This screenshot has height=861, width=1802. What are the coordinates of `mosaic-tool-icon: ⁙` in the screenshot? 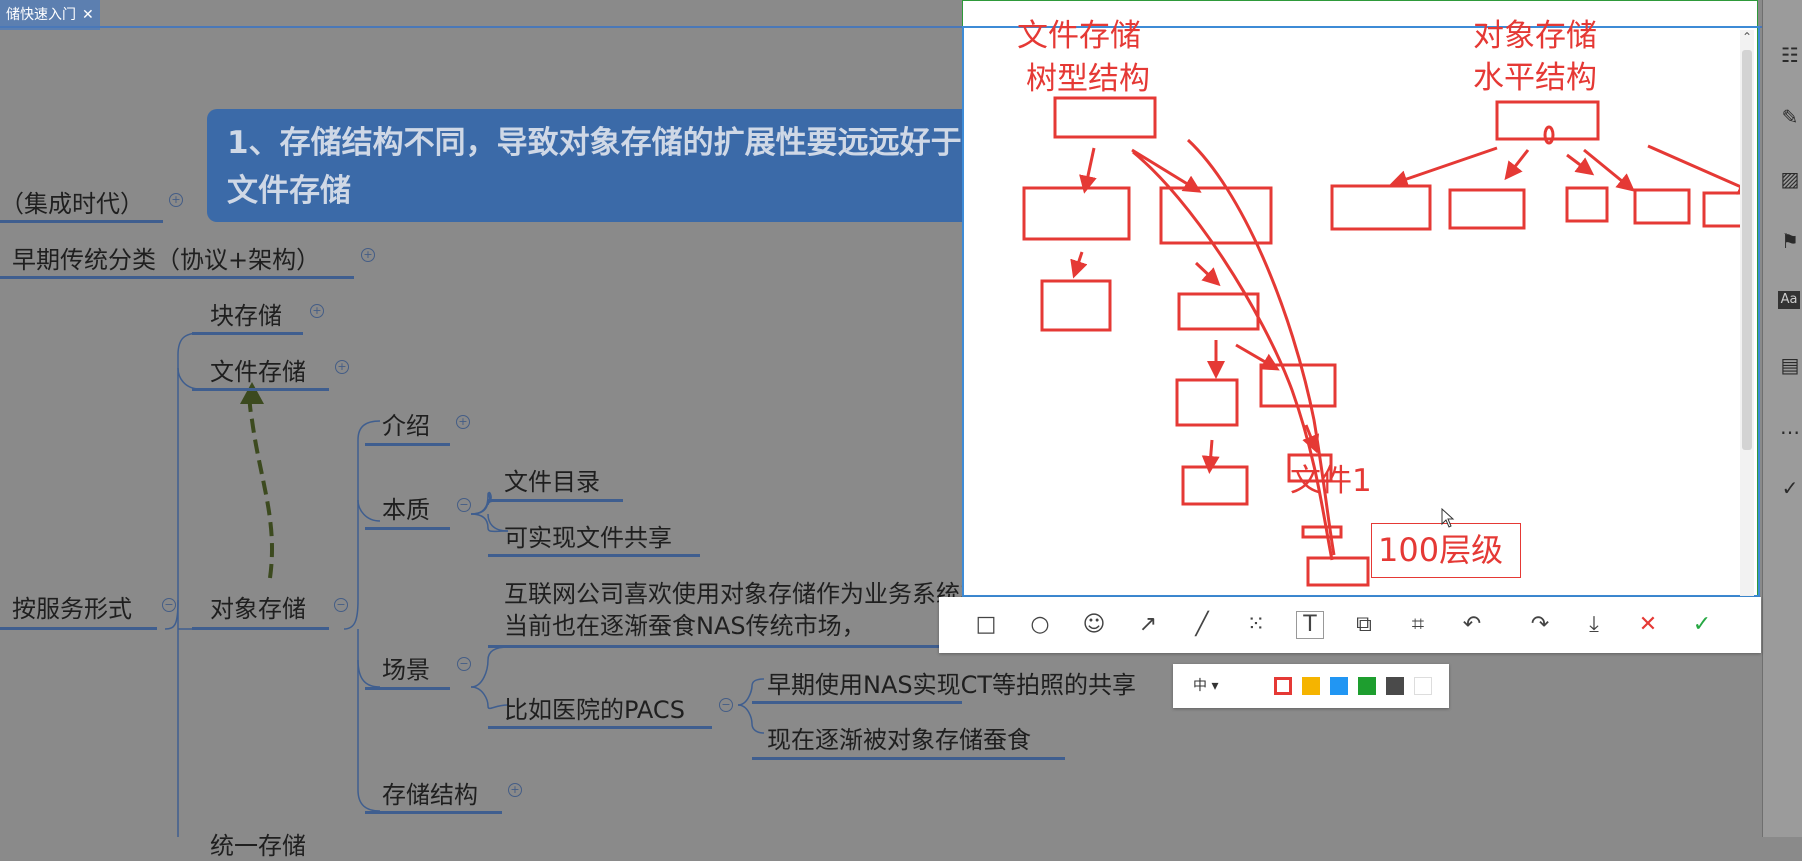 It's located at (1256, 625).